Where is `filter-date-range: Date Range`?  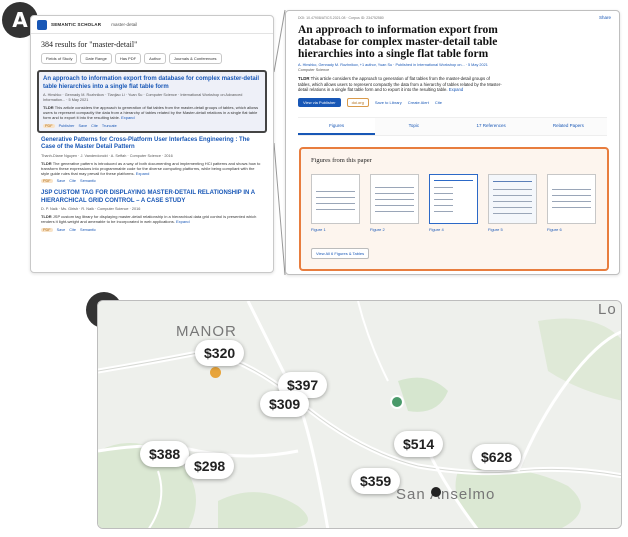
filter-date-range: Date Range is located at coordinates (96, 58).